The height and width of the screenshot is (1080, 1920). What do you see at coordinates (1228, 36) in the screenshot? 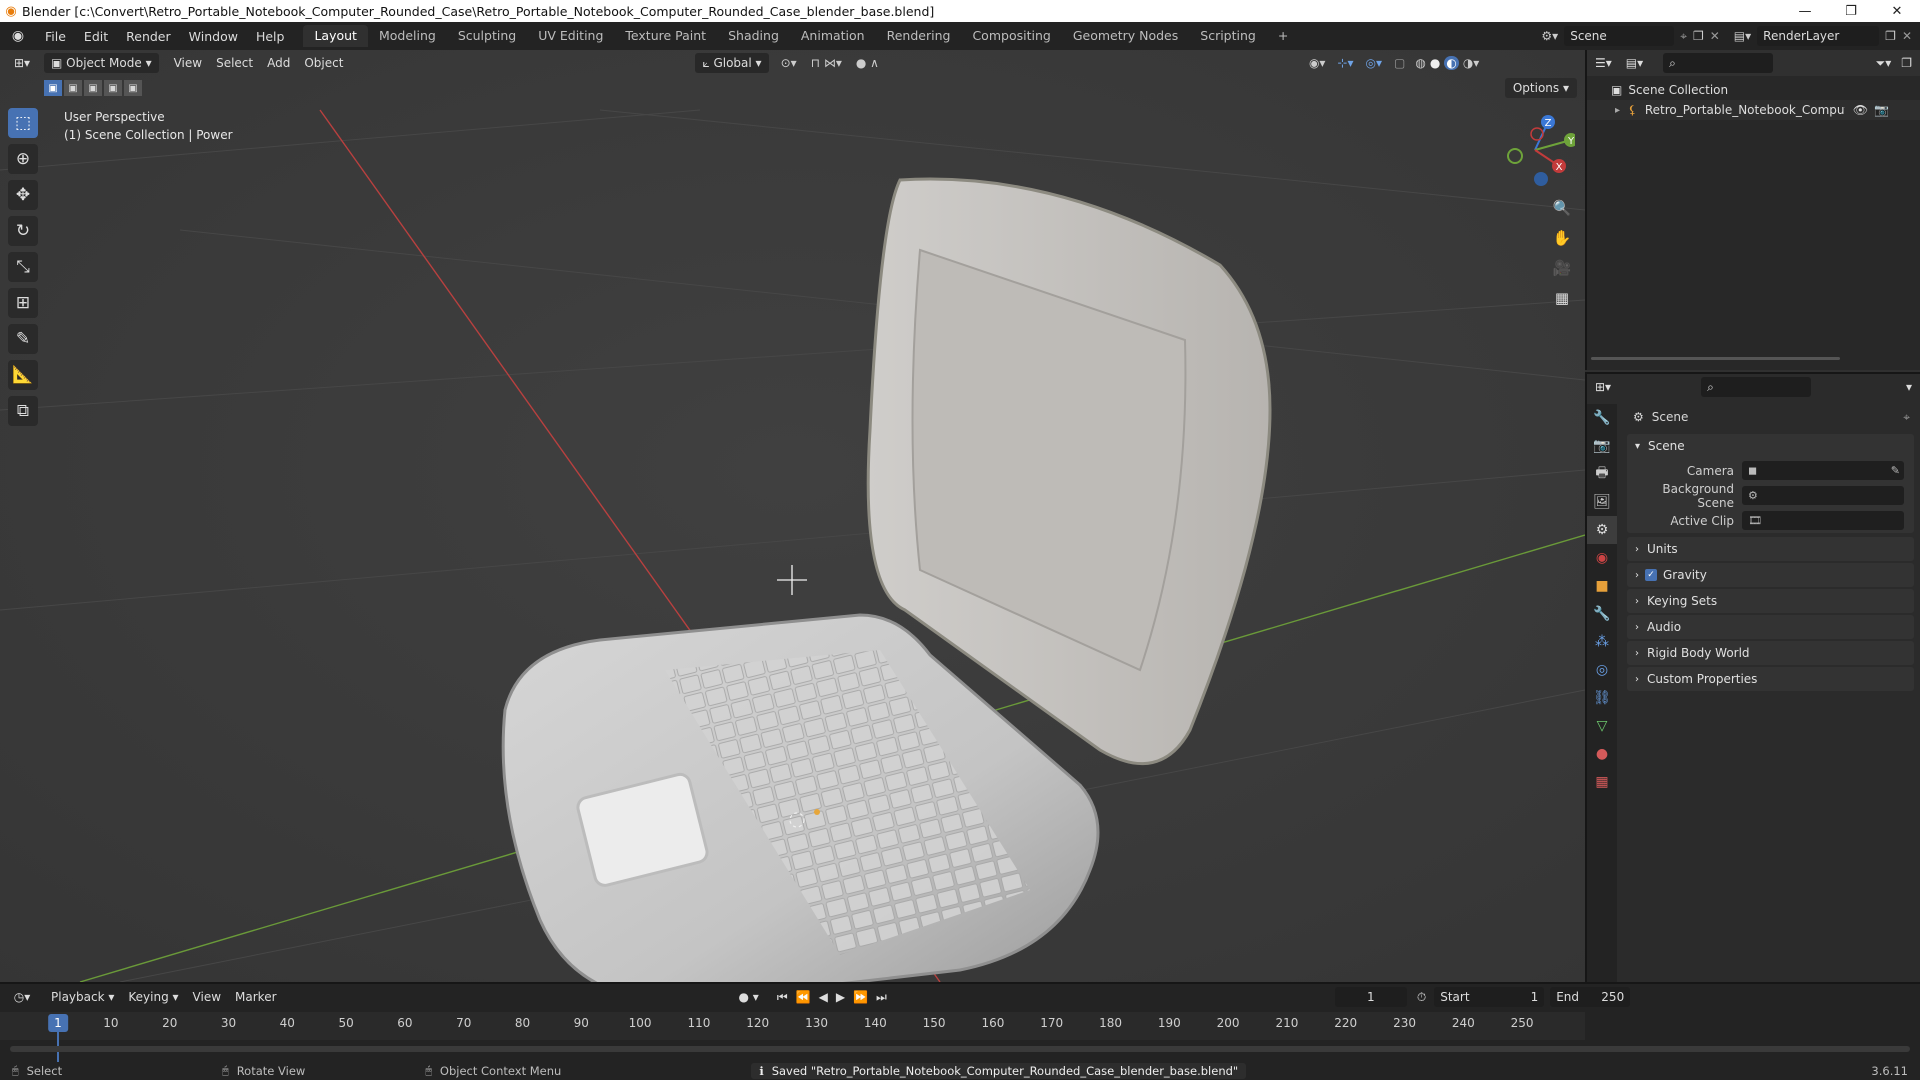
I see `tab-scripting: Scripting` at bounding box center [1228, 36].